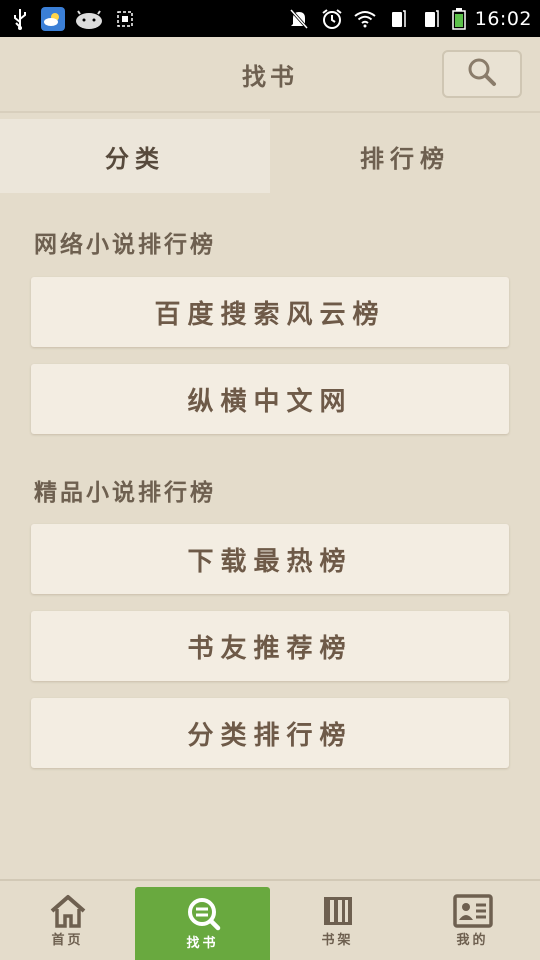 The height and width of the screenshot is (960, 540). I want to click on bottom-nav: 首页 找书 书架 我的, so click(270, 919).